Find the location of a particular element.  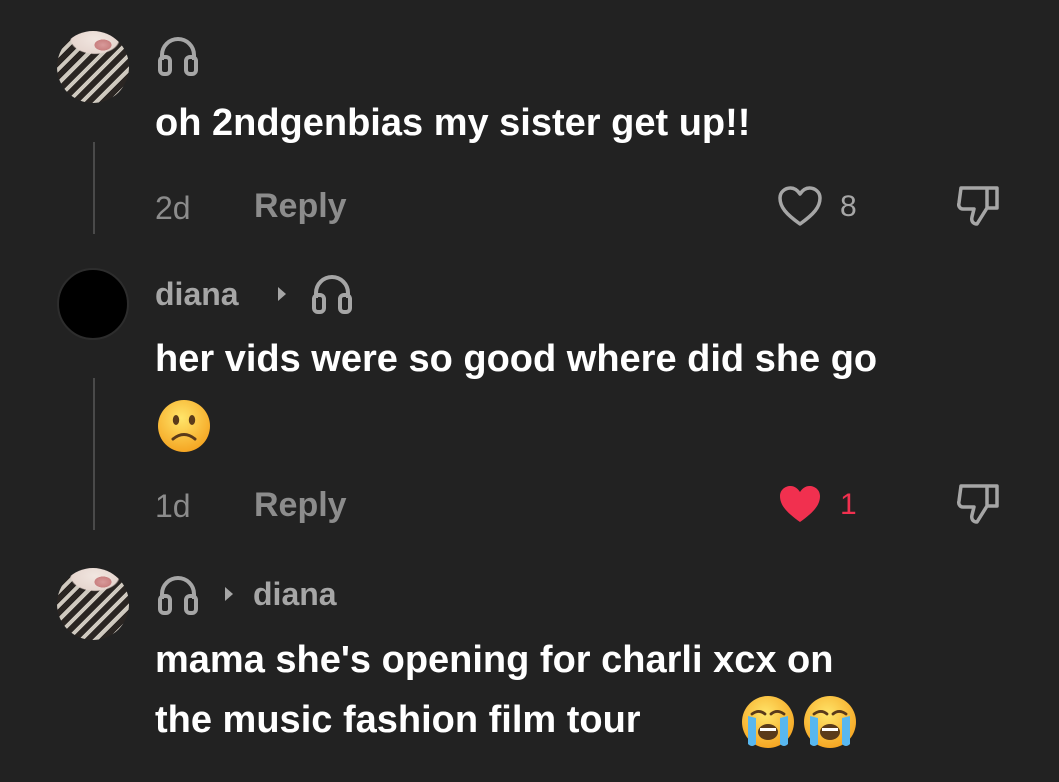

like-count: 1 is located at coordinates (848, 504).